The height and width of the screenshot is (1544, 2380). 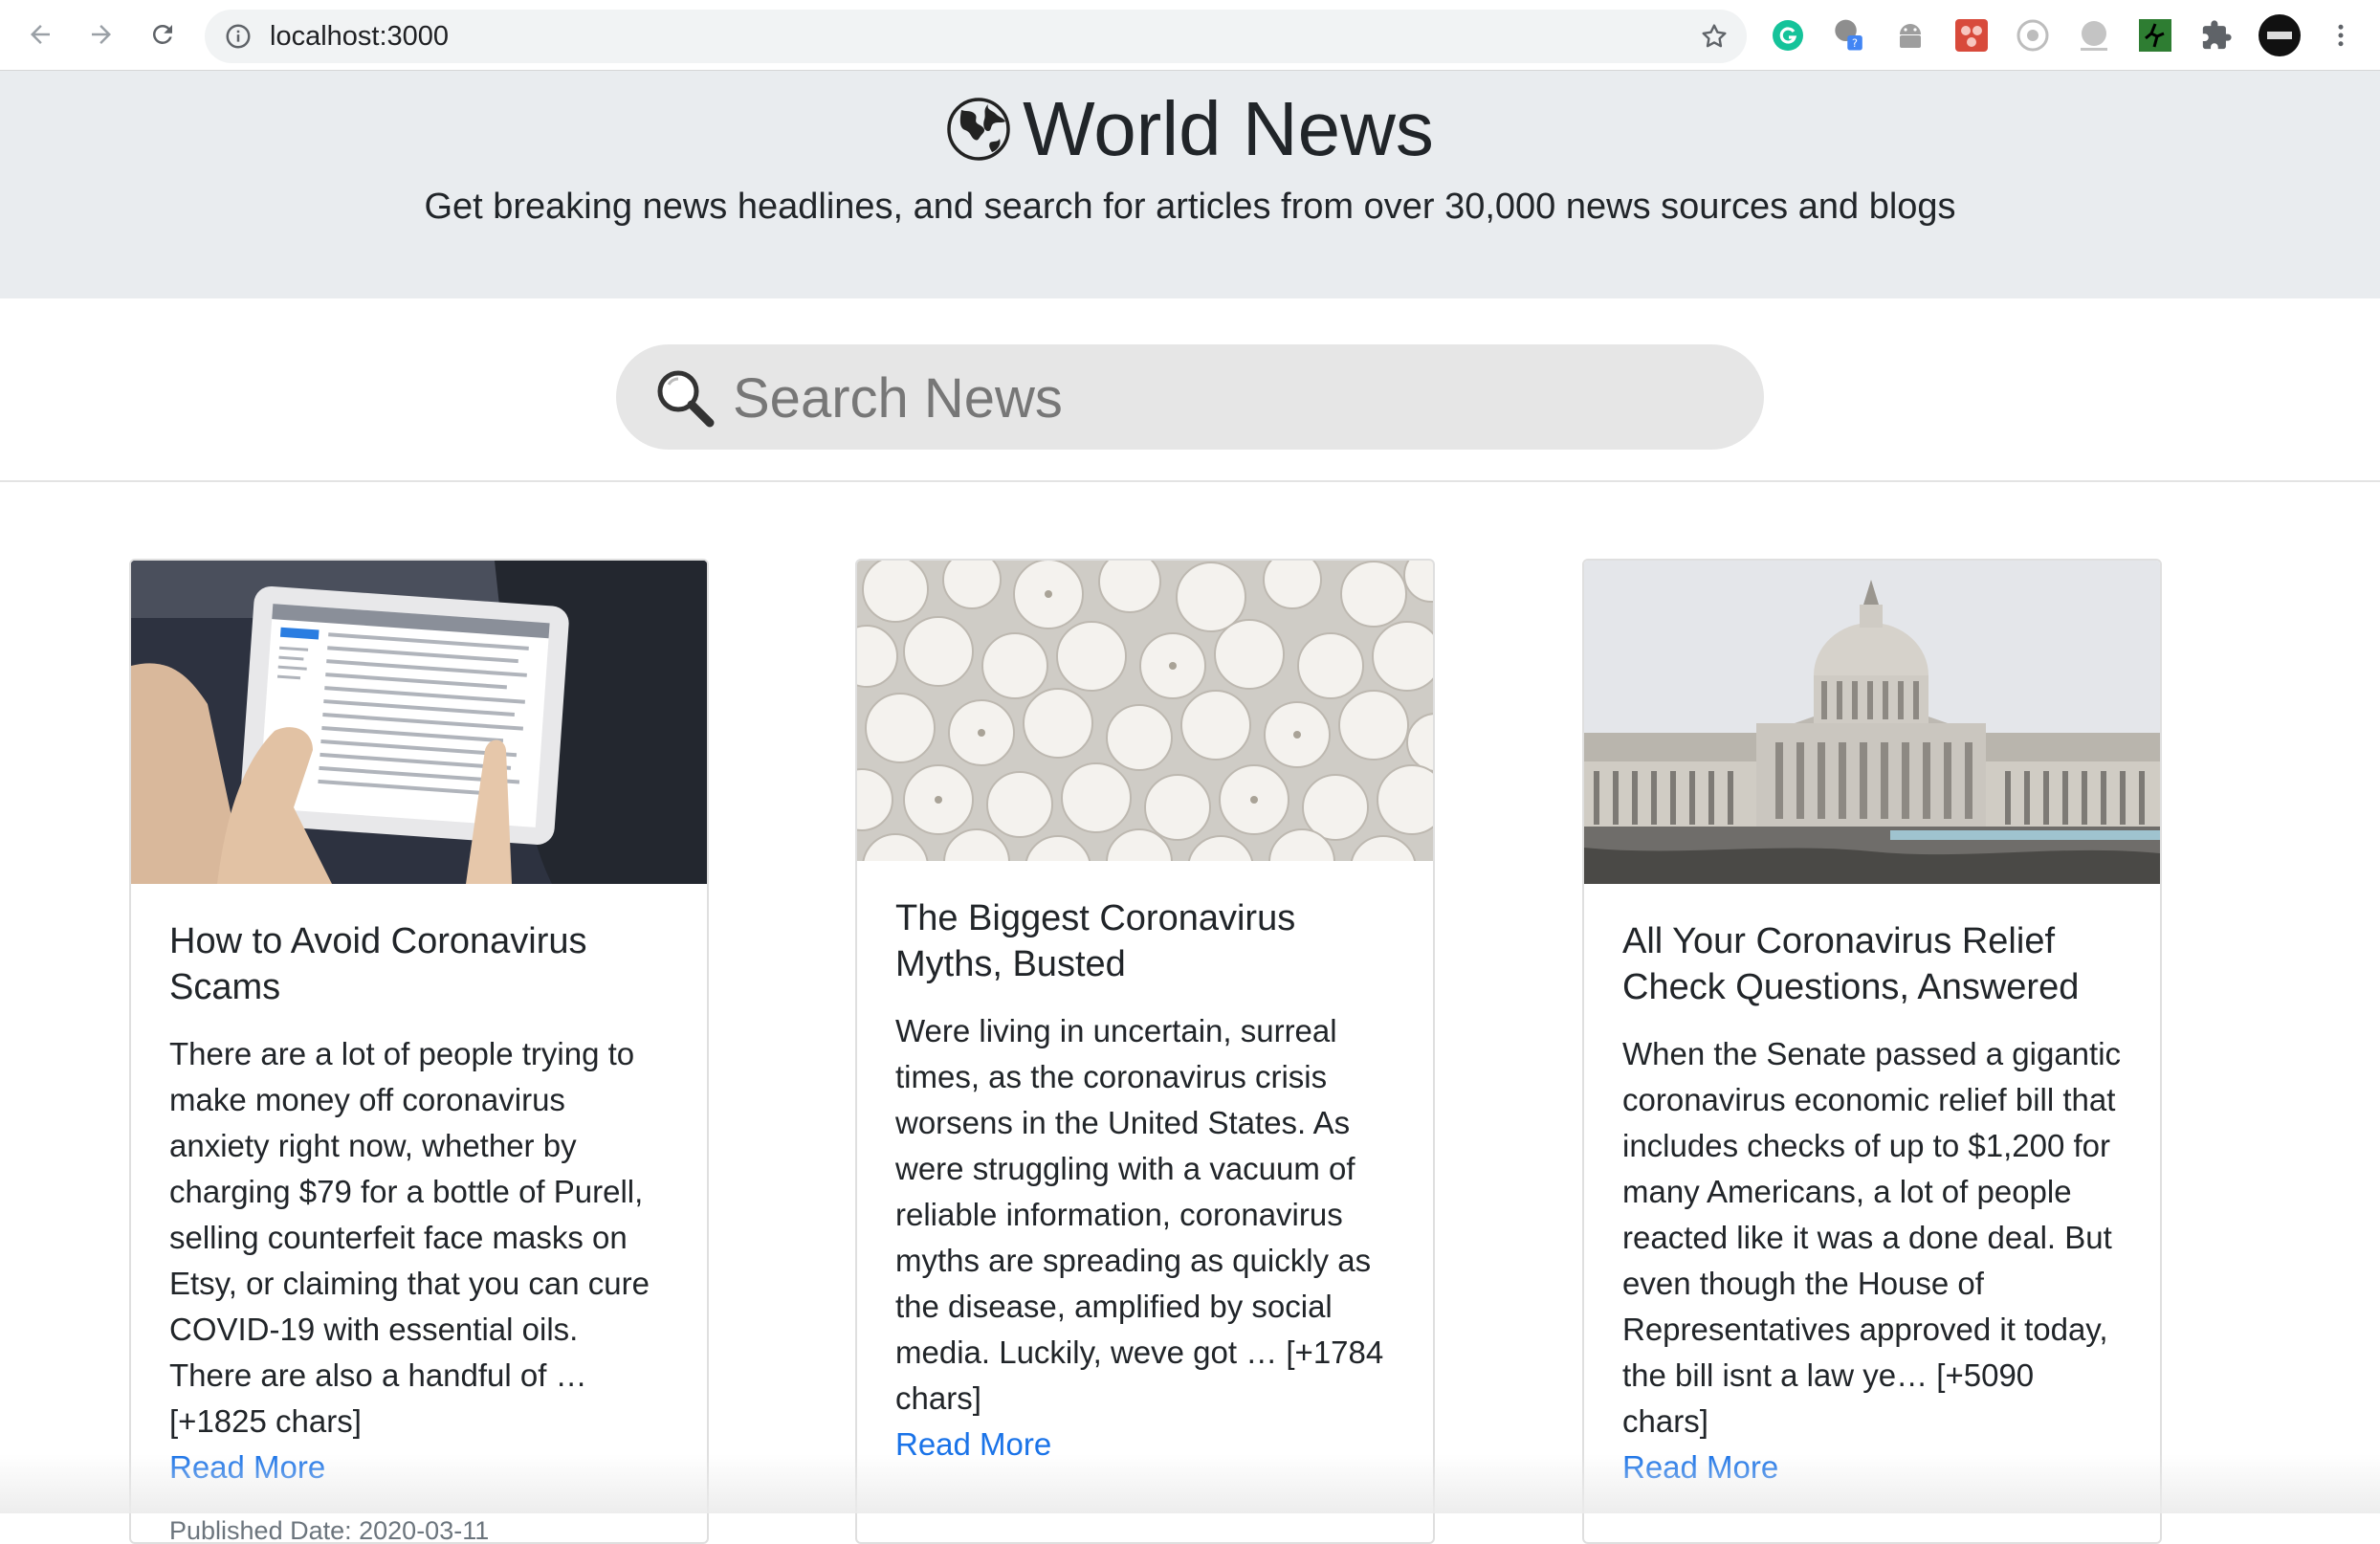 I want to click on back-button, so click(x=40, y=34).